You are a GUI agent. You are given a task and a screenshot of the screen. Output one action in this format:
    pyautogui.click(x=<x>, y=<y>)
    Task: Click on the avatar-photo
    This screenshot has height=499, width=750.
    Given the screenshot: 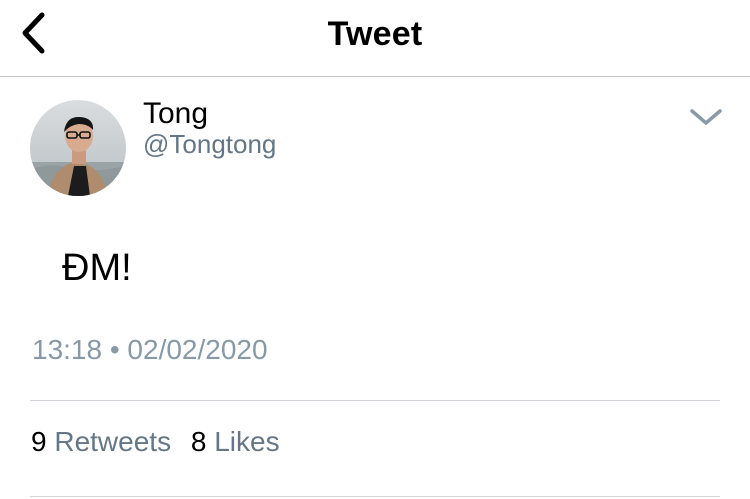 What is the action you would take?
    pyautogui.click(x=78, y=148)
    